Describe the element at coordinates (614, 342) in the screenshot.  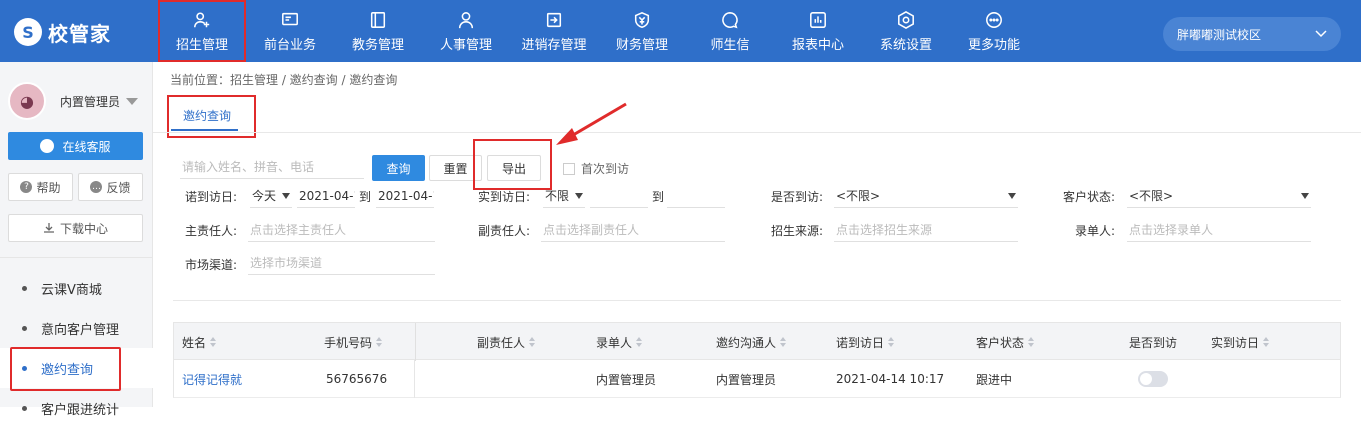
I see `th-label: 录单人` at that location.